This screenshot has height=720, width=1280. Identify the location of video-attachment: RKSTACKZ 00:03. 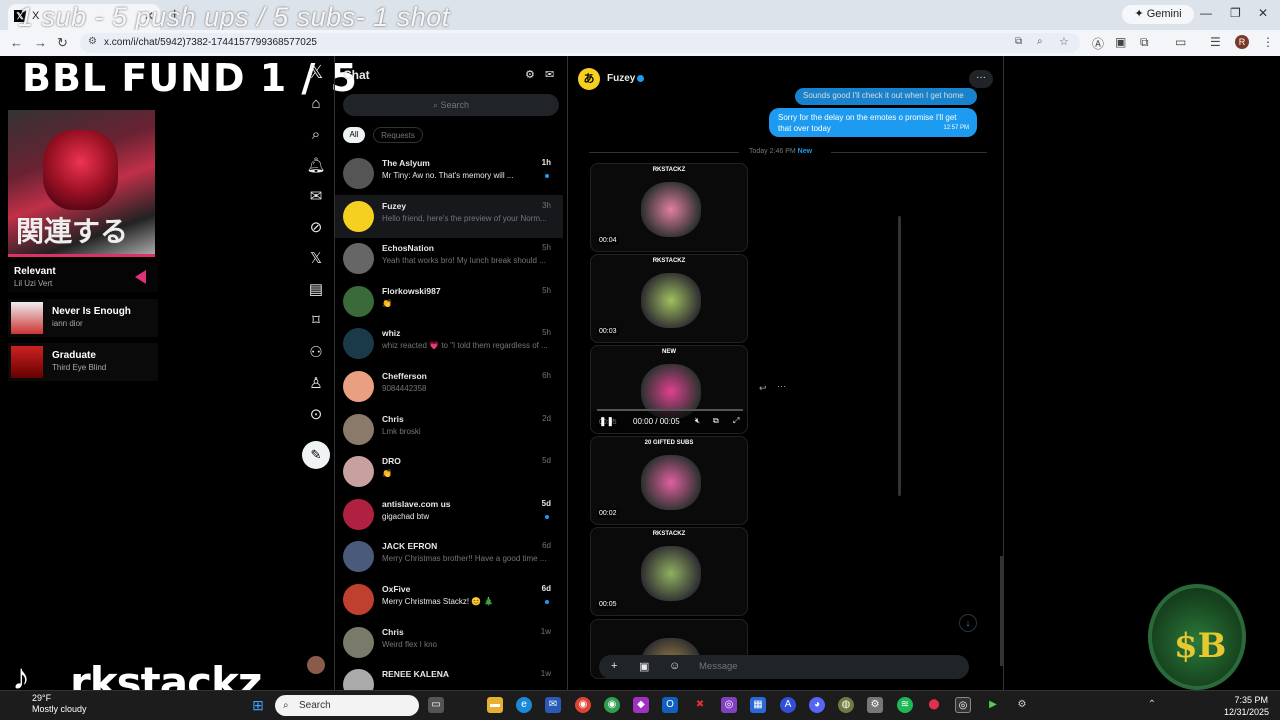
(669, 298).